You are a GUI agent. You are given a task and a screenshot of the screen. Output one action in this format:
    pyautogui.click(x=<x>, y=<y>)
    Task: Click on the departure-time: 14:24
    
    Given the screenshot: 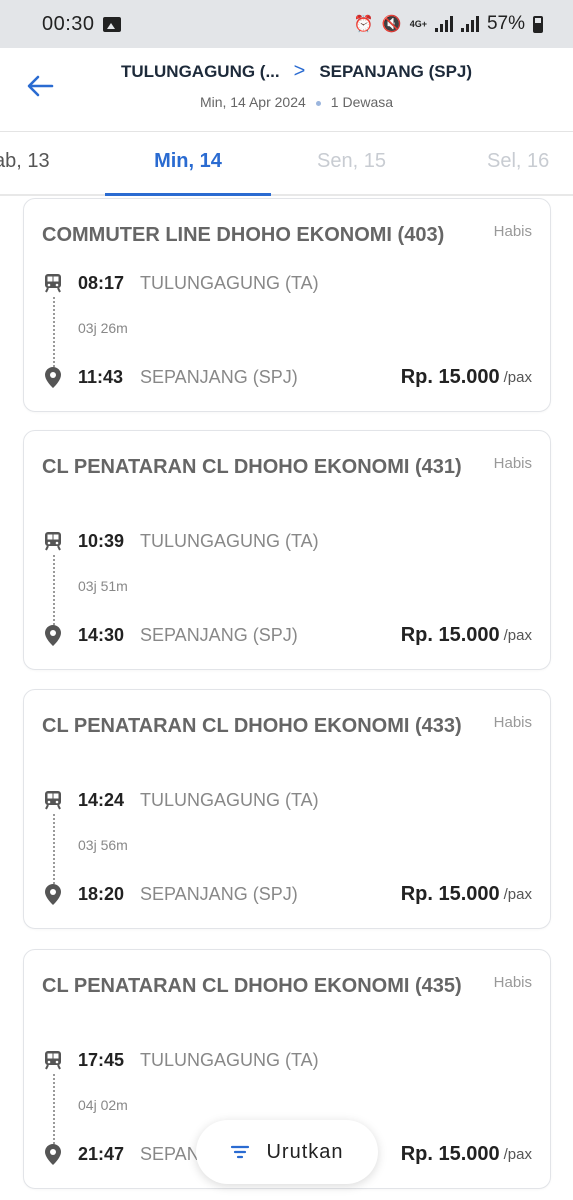 What is the action you would take?
    pyautogui.click(x=101, y=799)
    